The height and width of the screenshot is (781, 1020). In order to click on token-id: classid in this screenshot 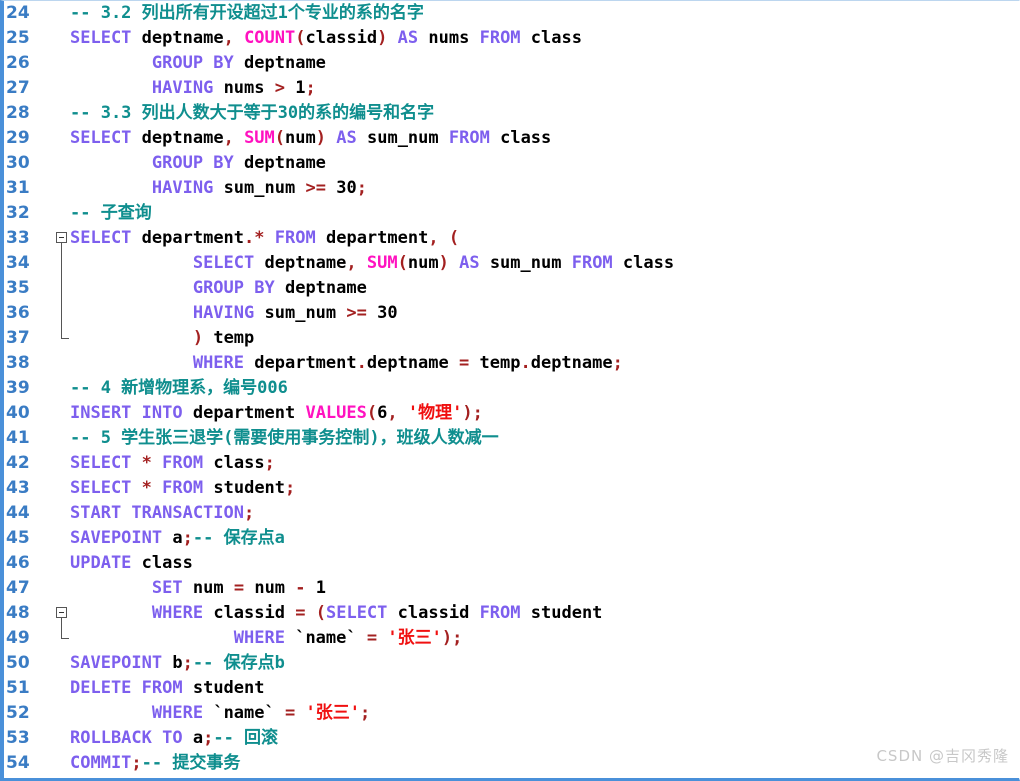, I will do `click(433, 613)`.